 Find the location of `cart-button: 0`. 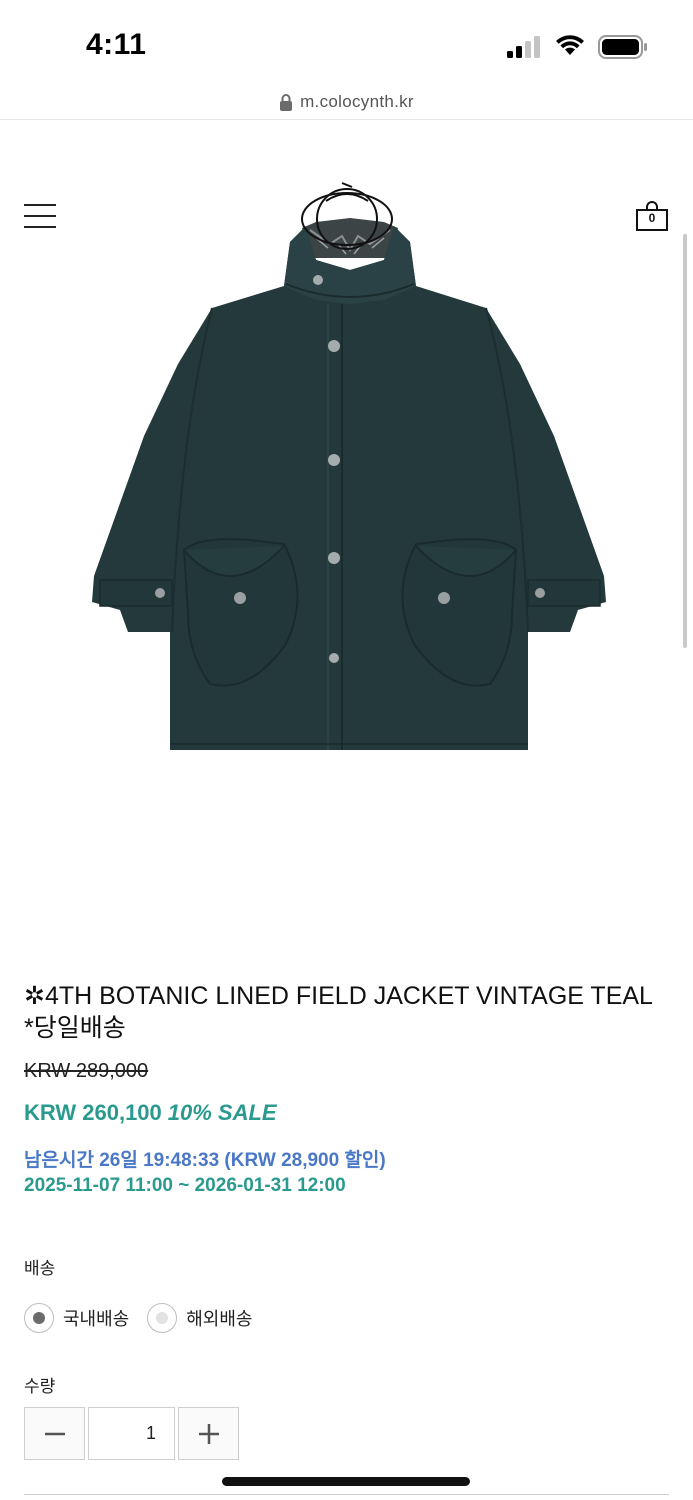

cart-button: 0 is located at coordinates (652, 216).